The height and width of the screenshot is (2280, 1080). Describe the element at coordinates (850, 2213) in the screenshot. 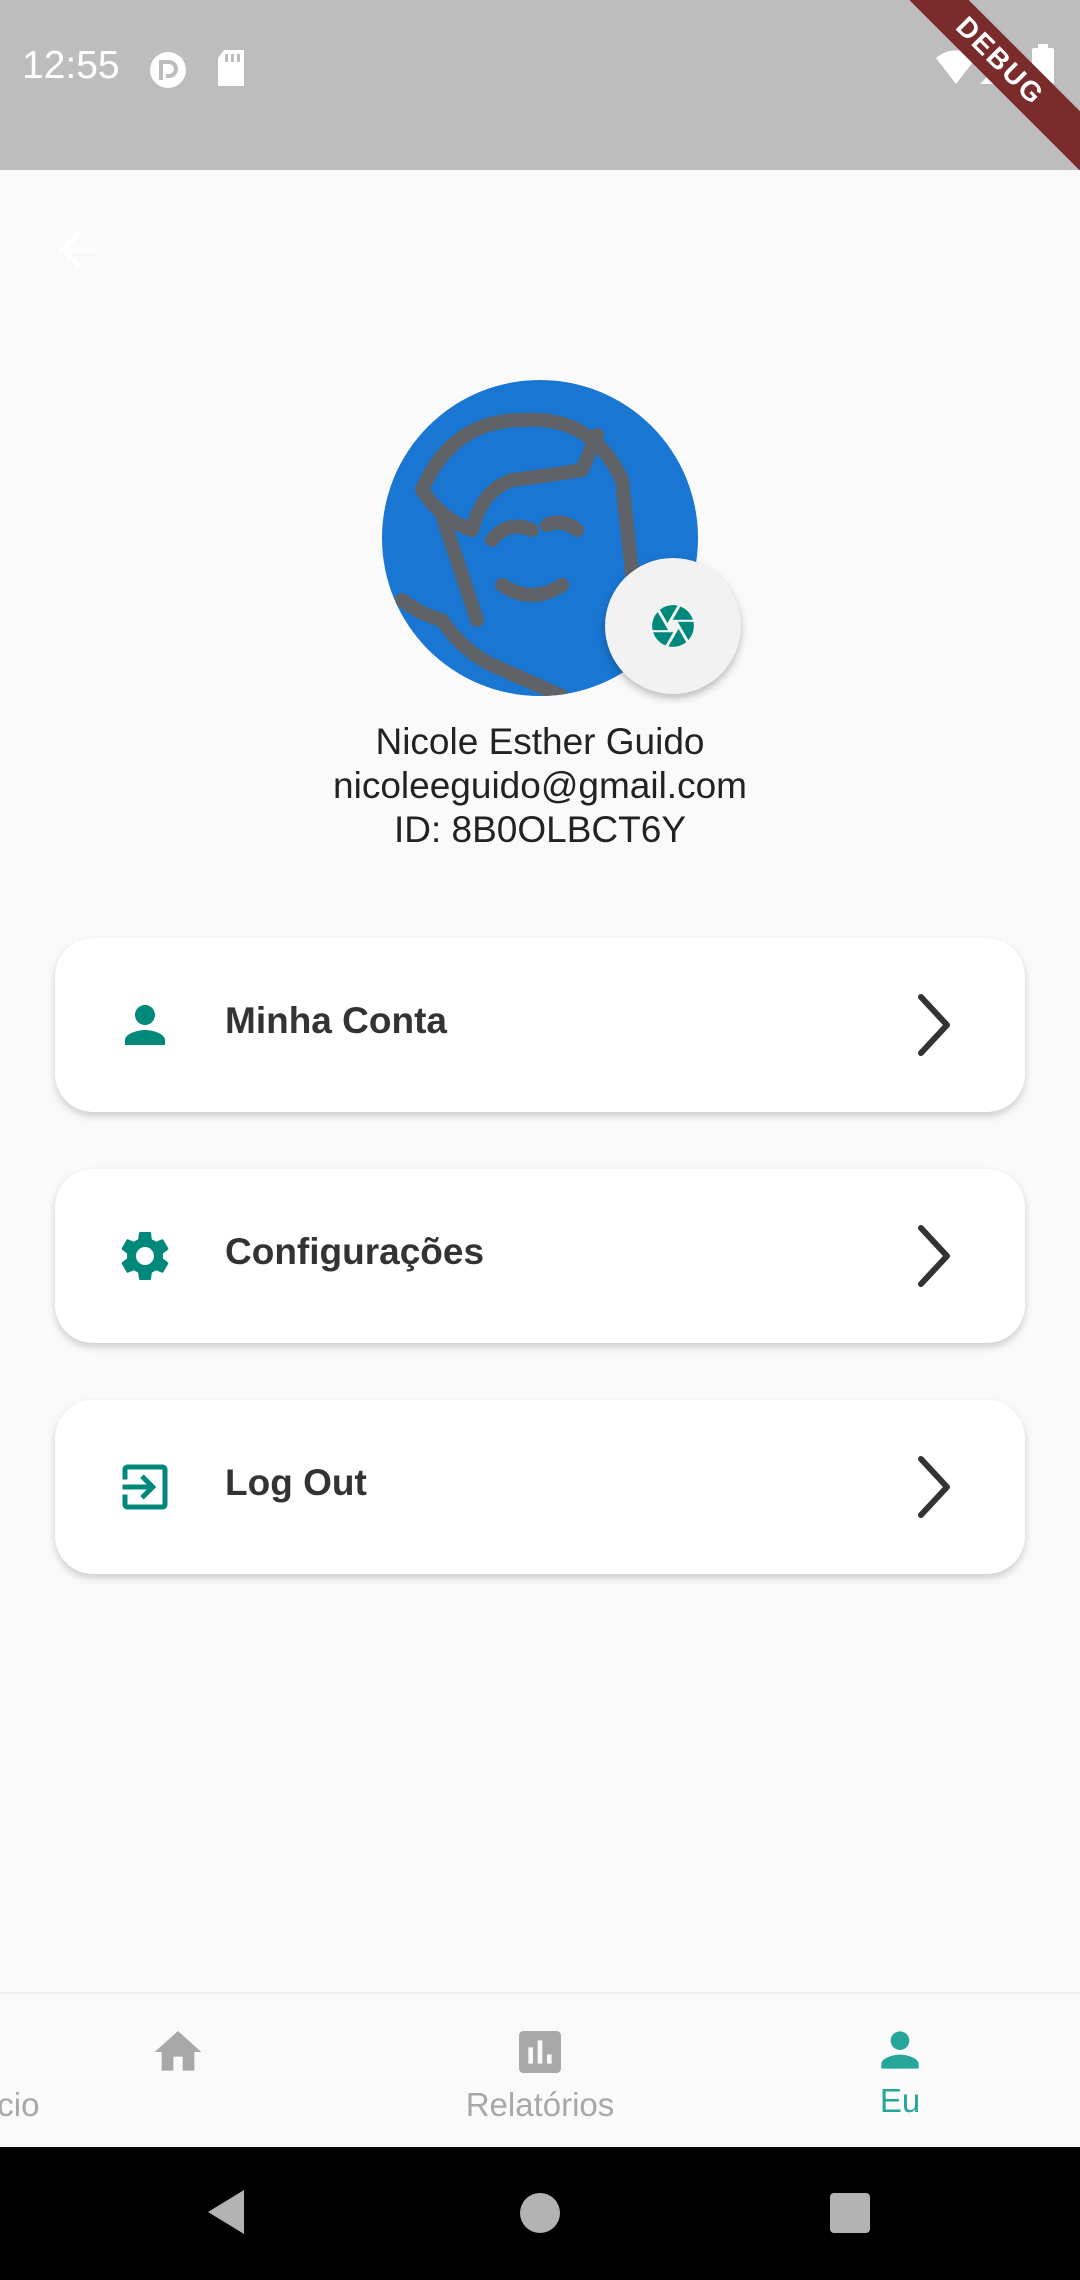

I see `recents-square-icon` at that location.